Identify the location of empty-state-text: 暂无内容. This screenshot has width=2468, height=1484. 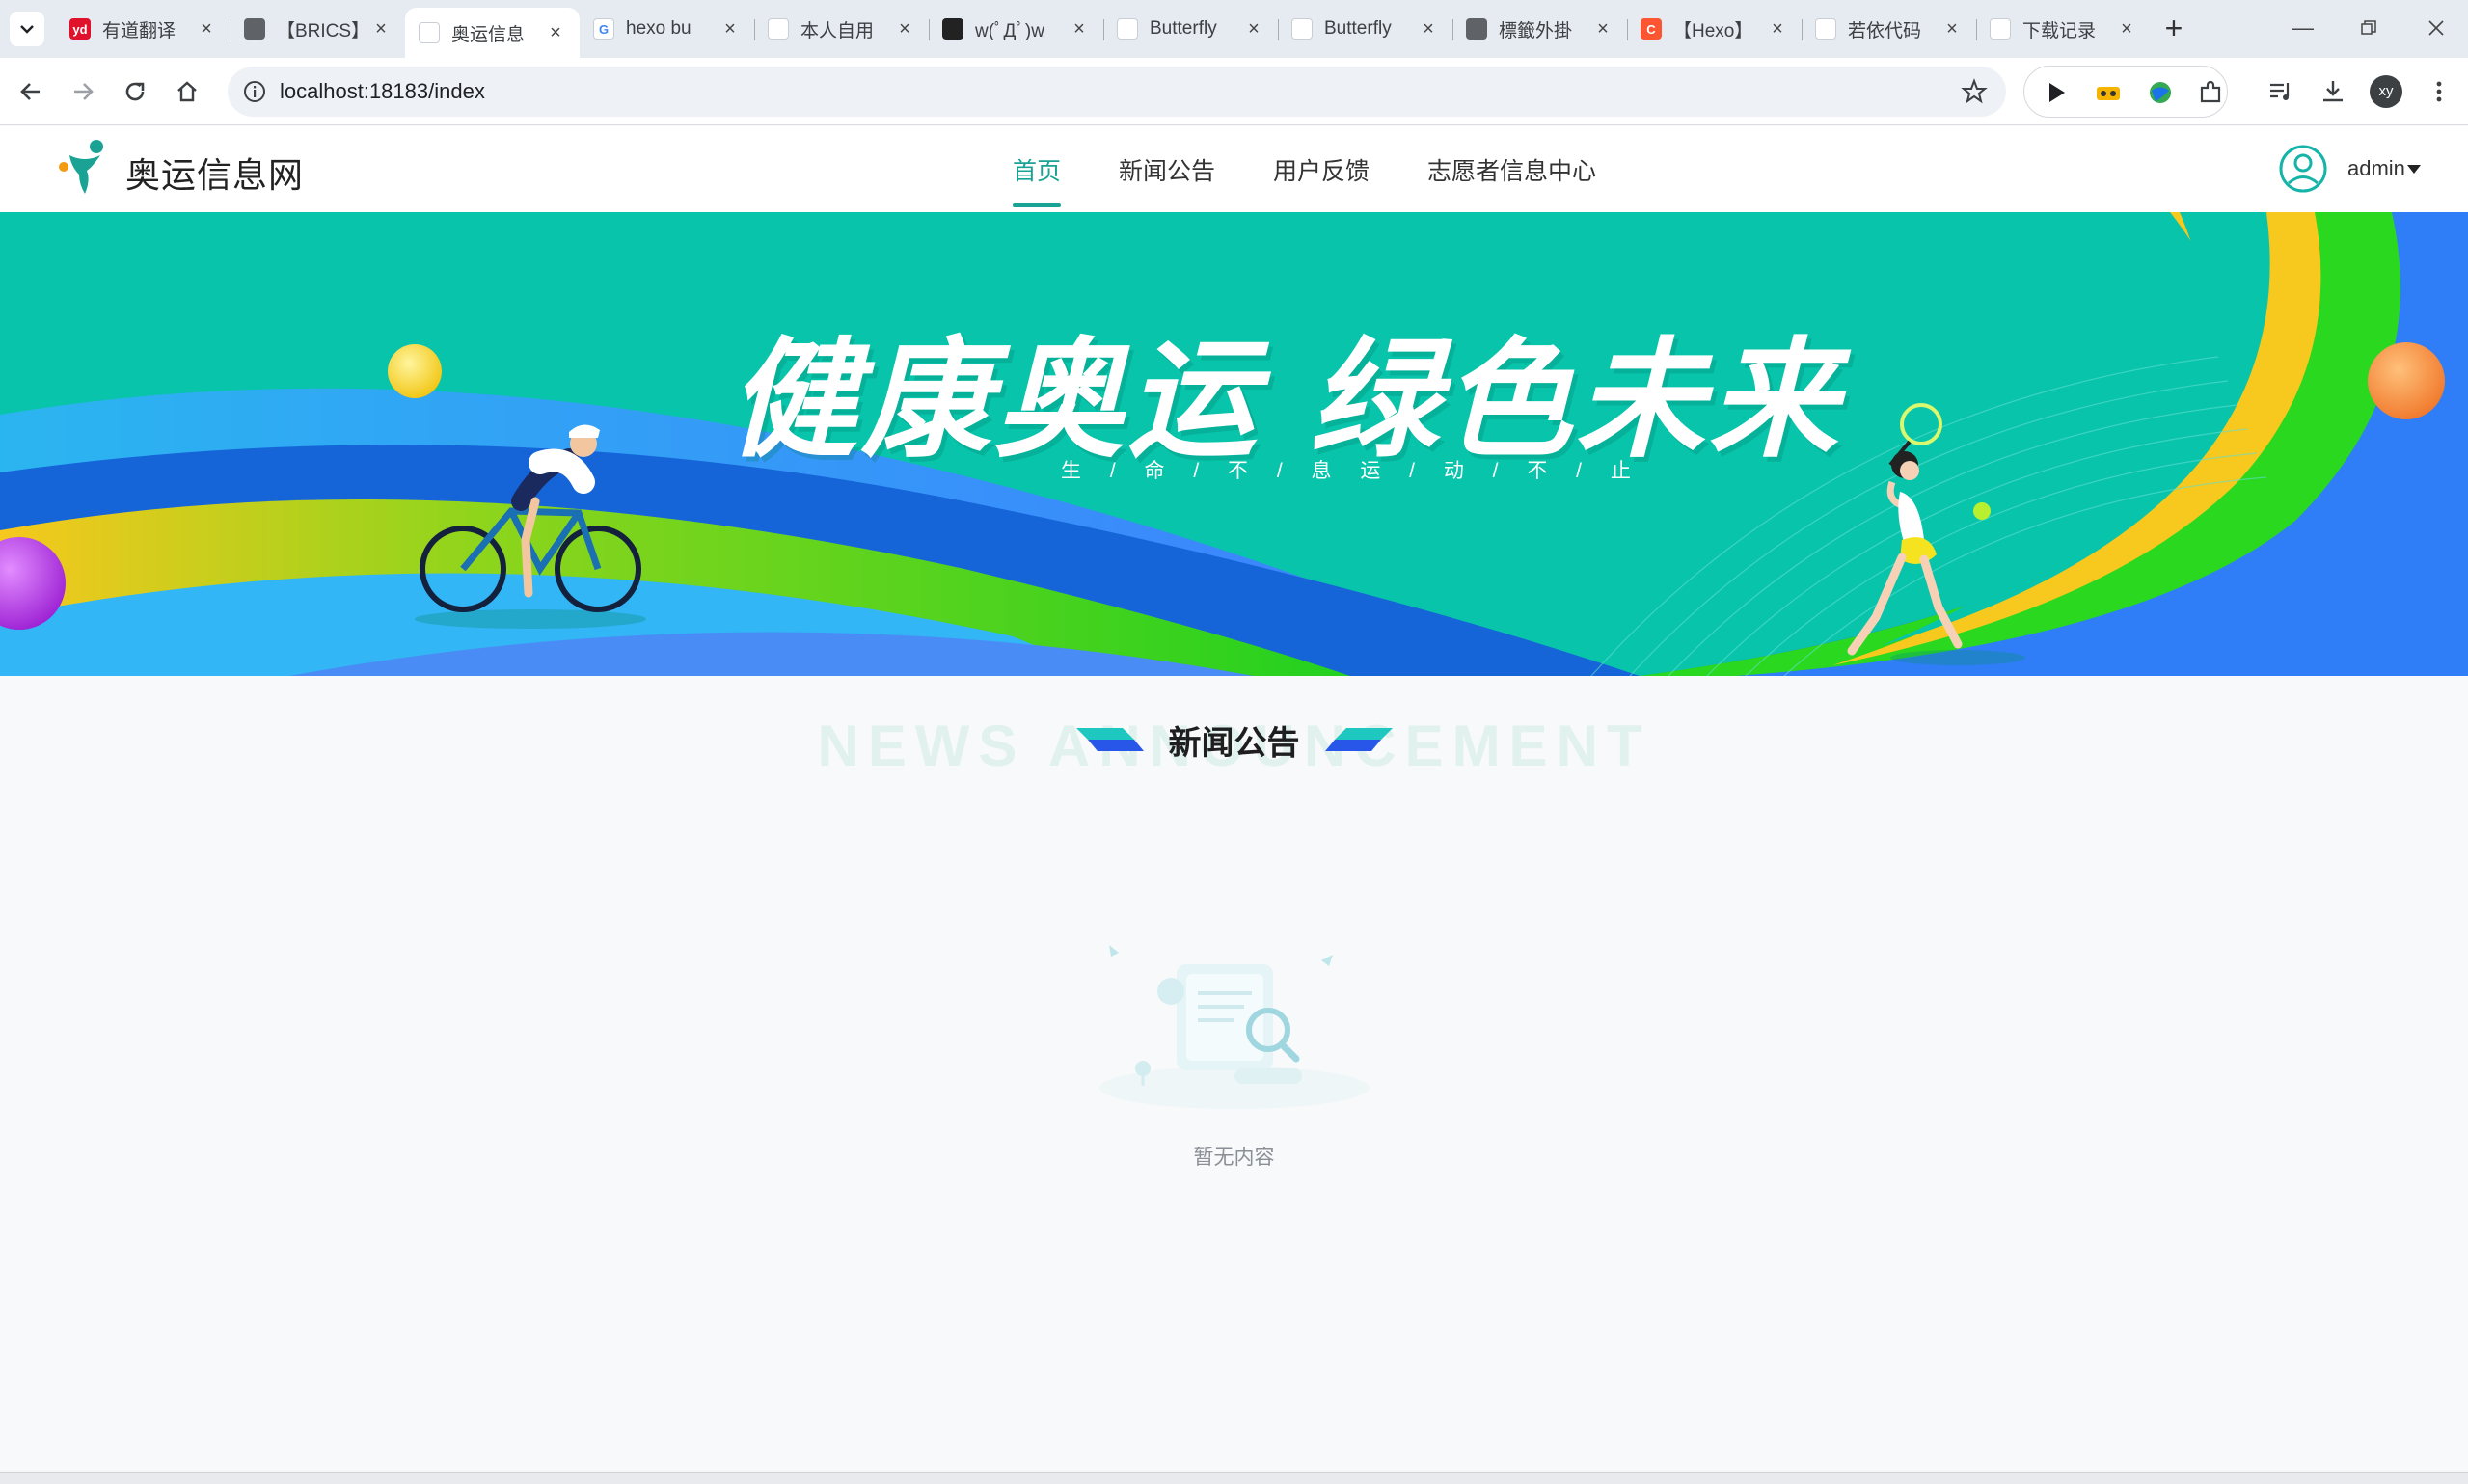
(1234, 1158).